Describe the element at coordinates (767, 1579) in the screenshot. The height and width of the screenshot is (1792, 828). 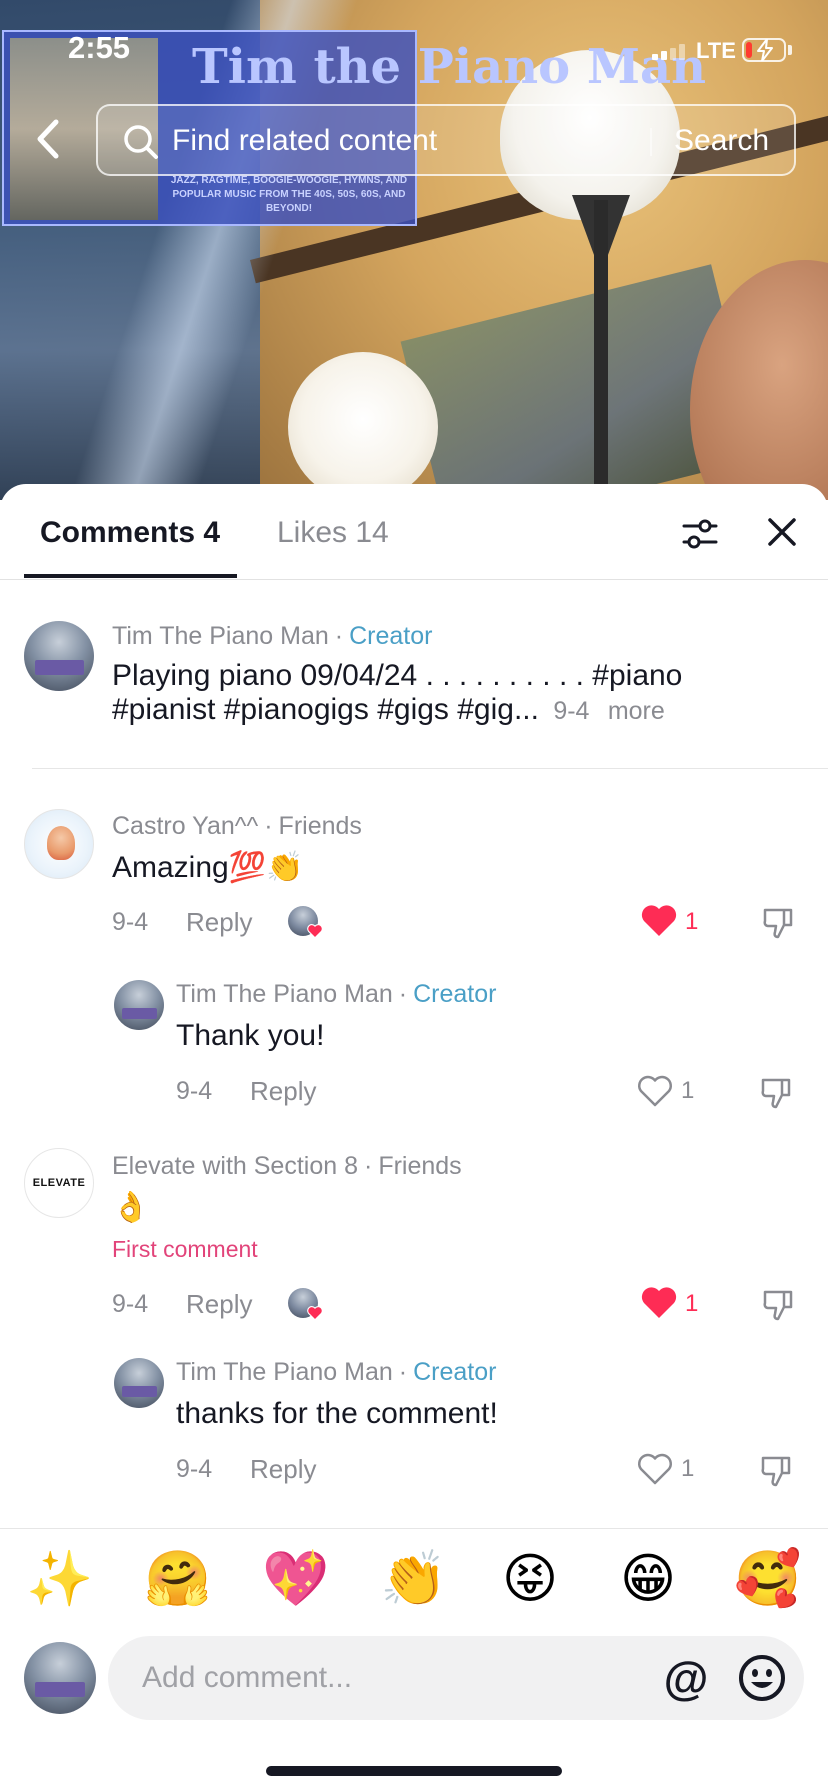
I see `quick-emoji: 🥰` at that location.